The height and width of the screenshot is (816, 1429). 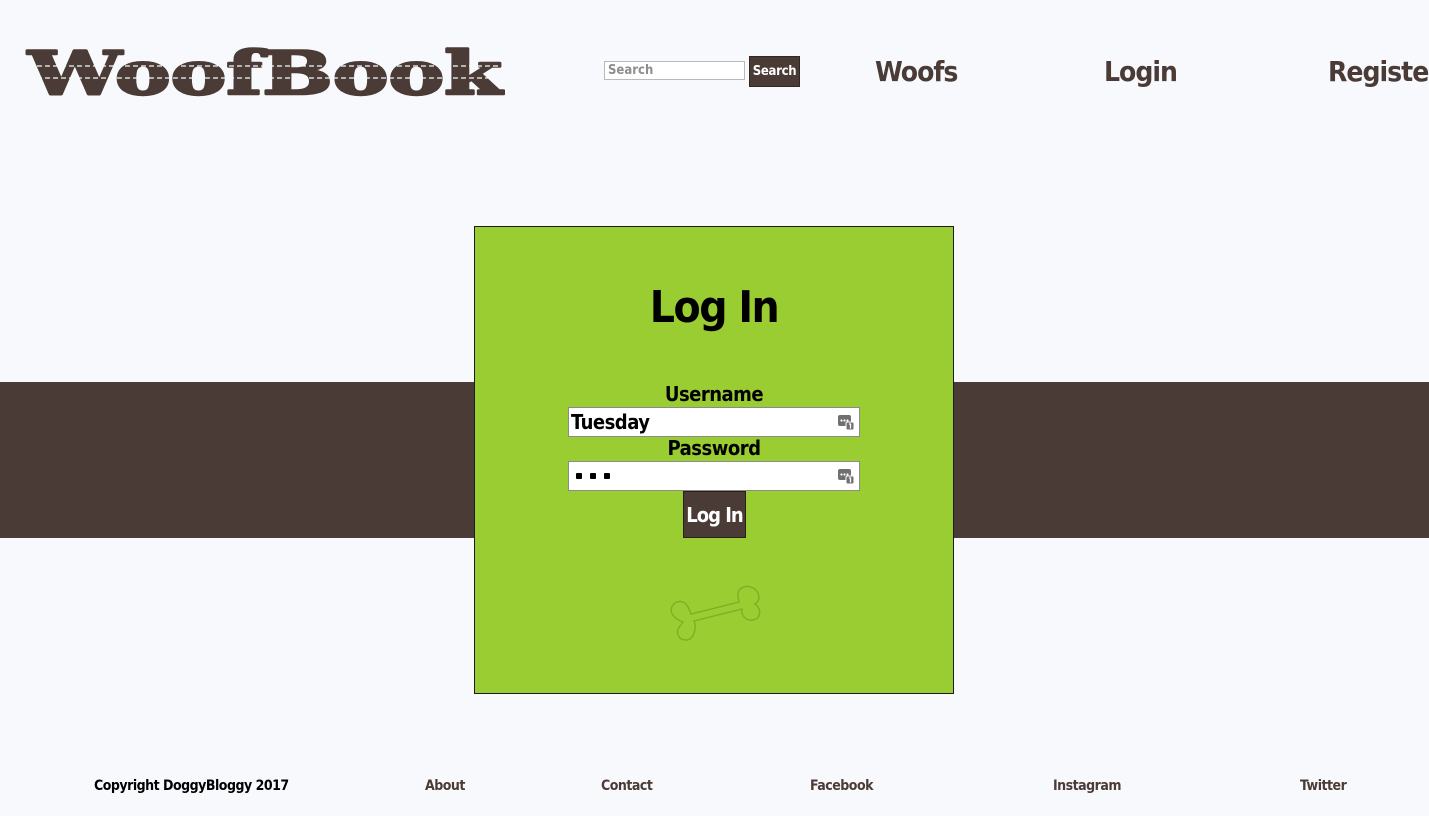 I want to click on search-button: Search, so click(x=774, y=71).